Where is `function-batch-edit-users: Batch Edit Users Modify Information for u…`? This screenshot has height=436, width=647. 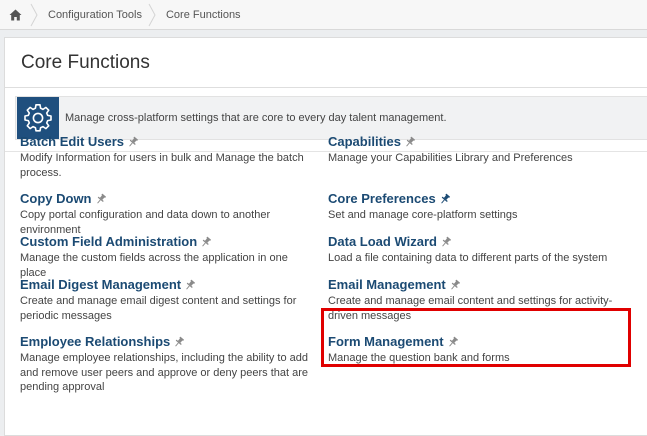
function-batch-edit-users: Batch Edit Users Modify Information for u… is located at coordinates (167, 157).